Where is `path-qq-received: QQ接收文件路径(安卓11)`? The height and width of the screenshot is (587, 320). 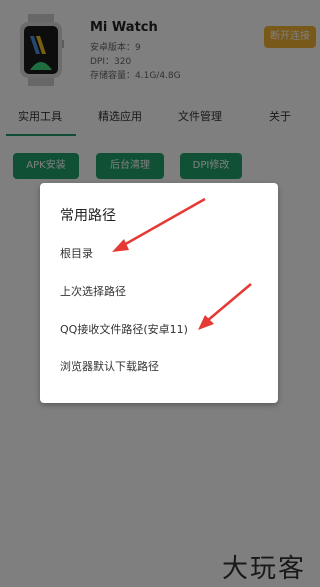 path-qq-received: QQ接收文件路径(安卓11) is located at coordinates (124, 329).